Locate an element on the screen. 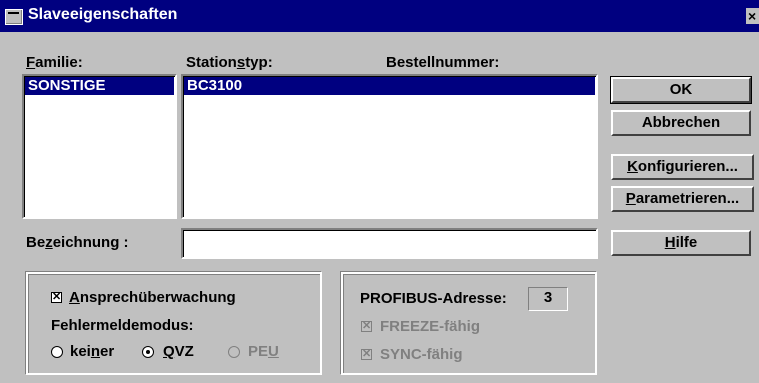  close-icon: × is located at coordinates (752, 16).